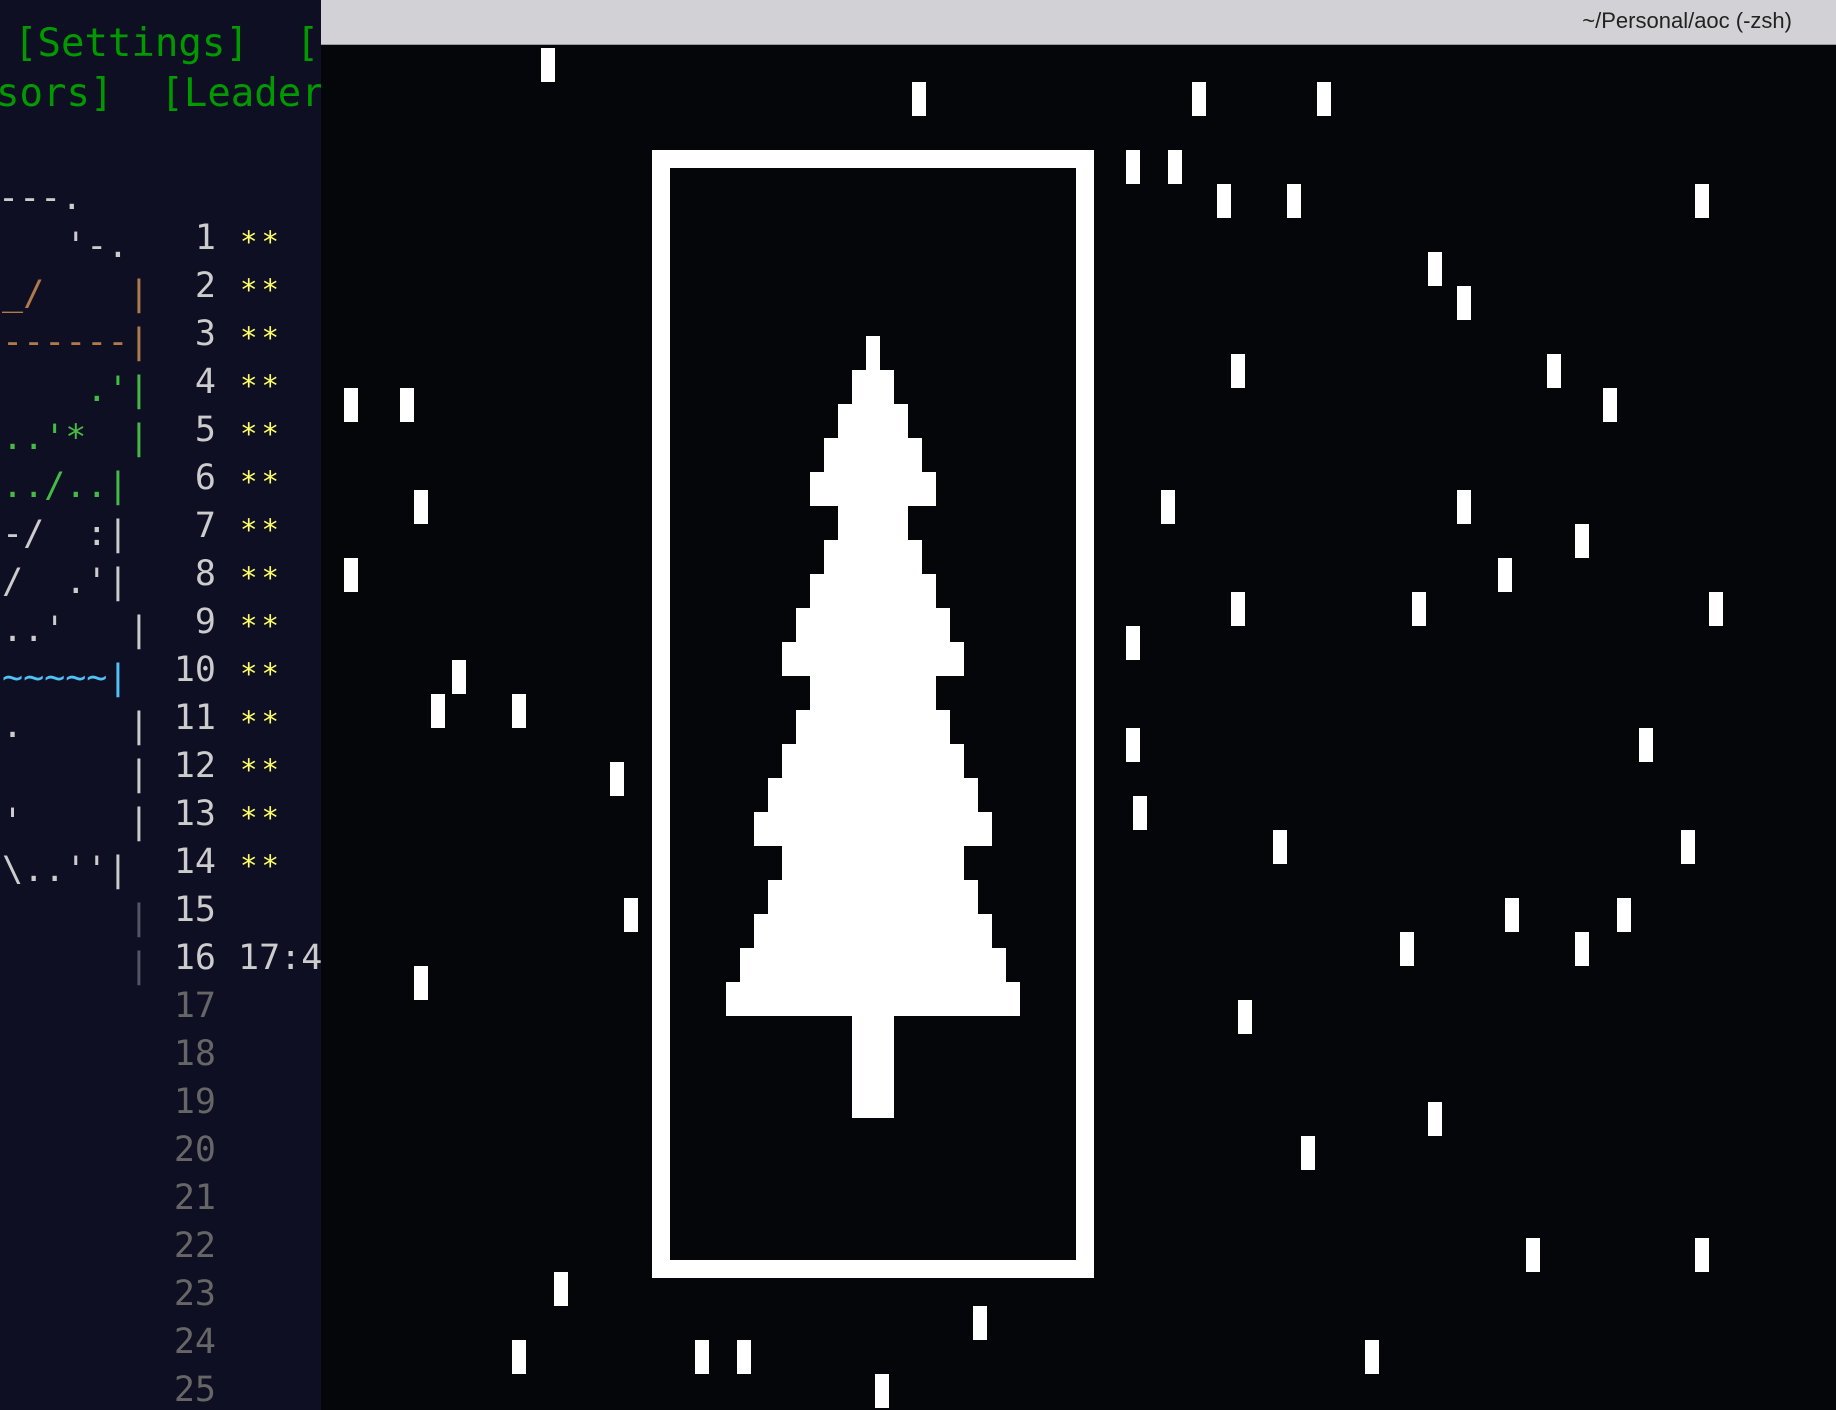  I want to click on calendar-art-line: ------|, so click(76, 342).